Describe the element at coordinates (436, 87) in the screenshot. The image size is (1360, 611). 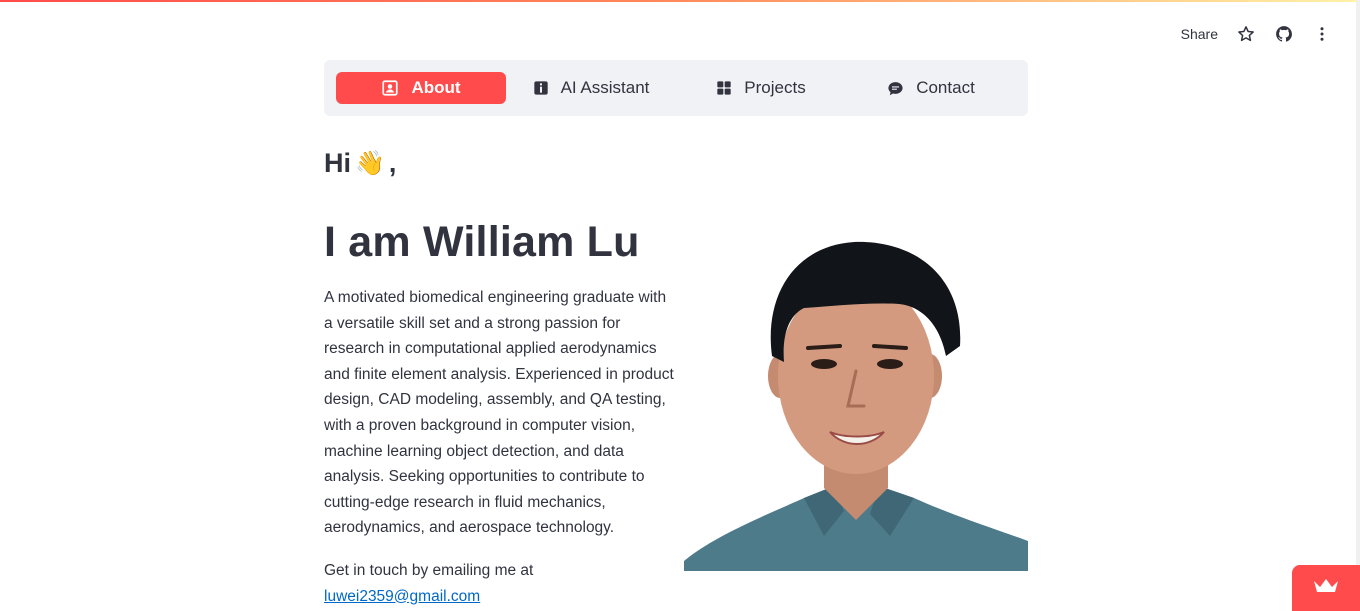
I see `nav-item-label: About` at that location.